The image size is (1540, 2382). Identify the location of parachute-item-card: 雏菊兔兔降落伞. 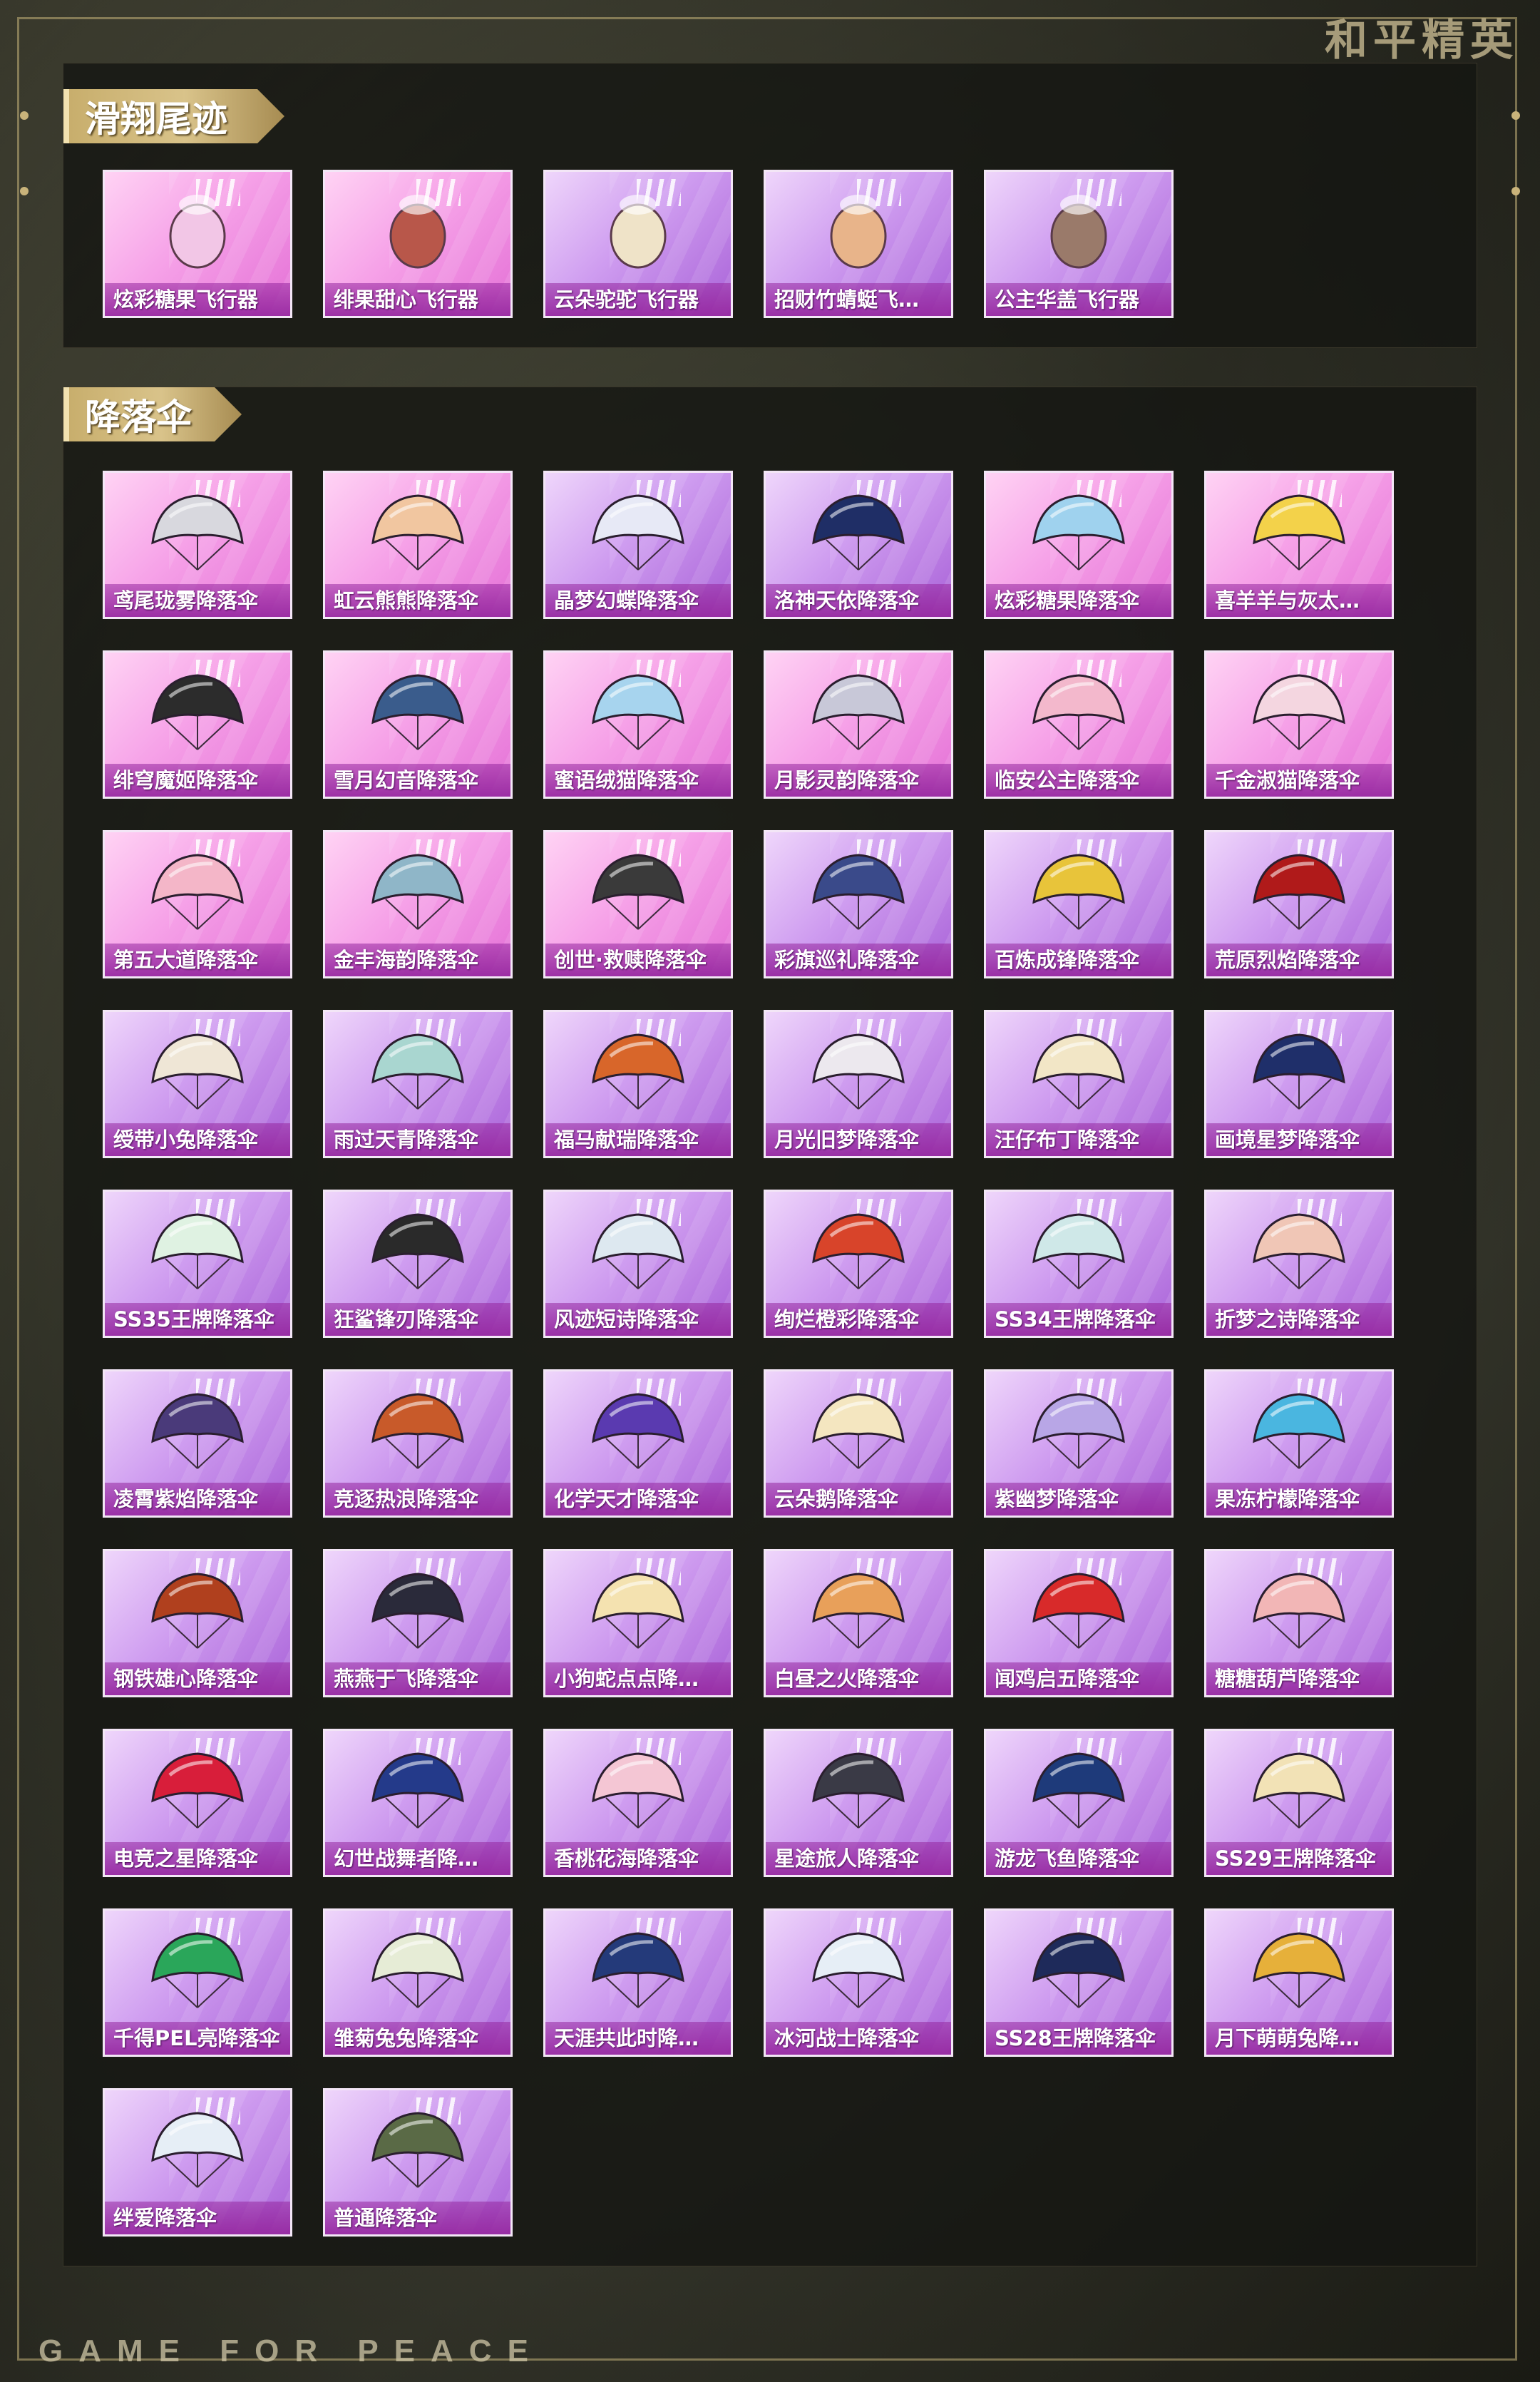
(418, 1982).